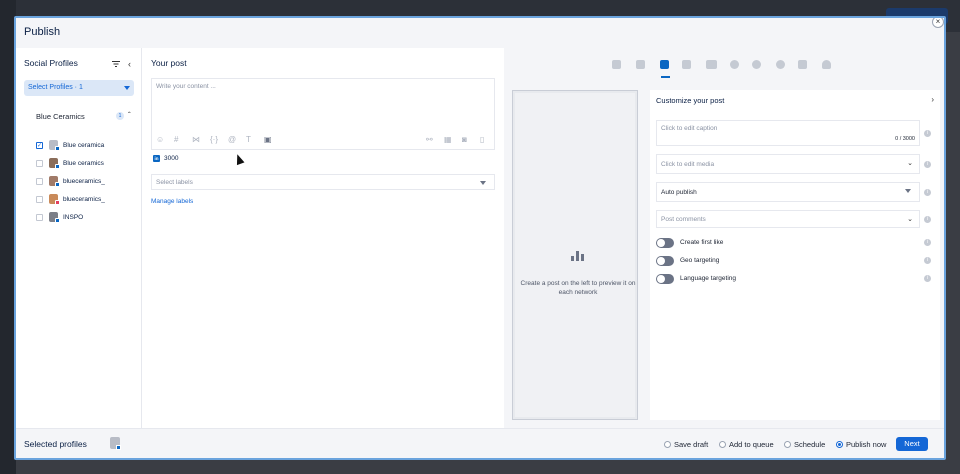  What do you see at coordinates (866, 444) in the screenshot?
I see `radio-label: Publish now` at bounding box center [866, 444].